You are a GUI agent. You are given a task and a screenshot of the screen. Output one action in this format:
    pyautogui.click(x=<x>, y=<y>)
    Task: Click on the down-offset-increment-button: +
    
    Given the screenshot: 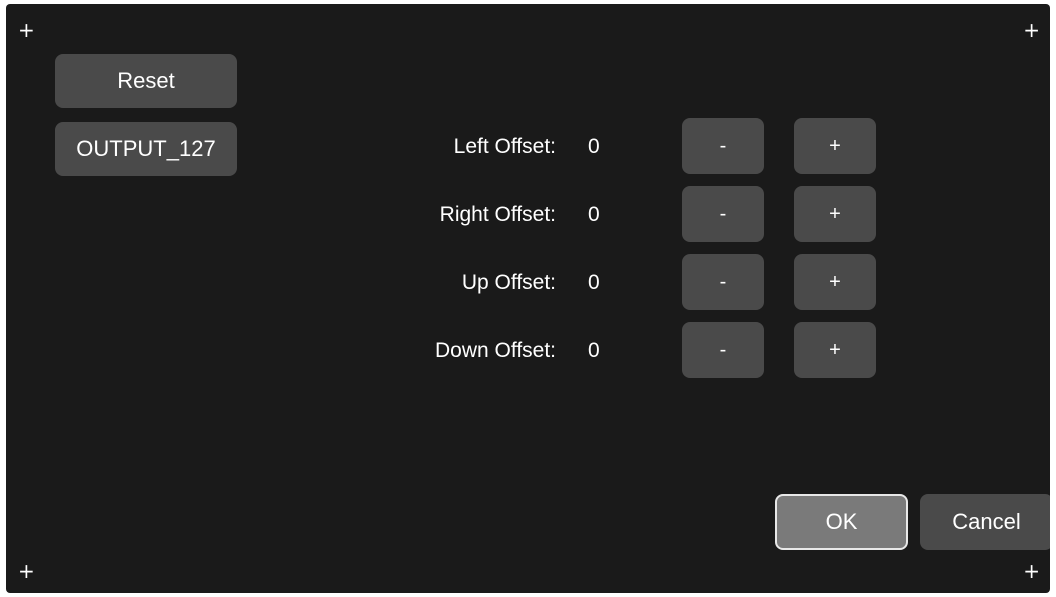 What is the action you would take?
    pyautogui.click(x=835, y=350)
    